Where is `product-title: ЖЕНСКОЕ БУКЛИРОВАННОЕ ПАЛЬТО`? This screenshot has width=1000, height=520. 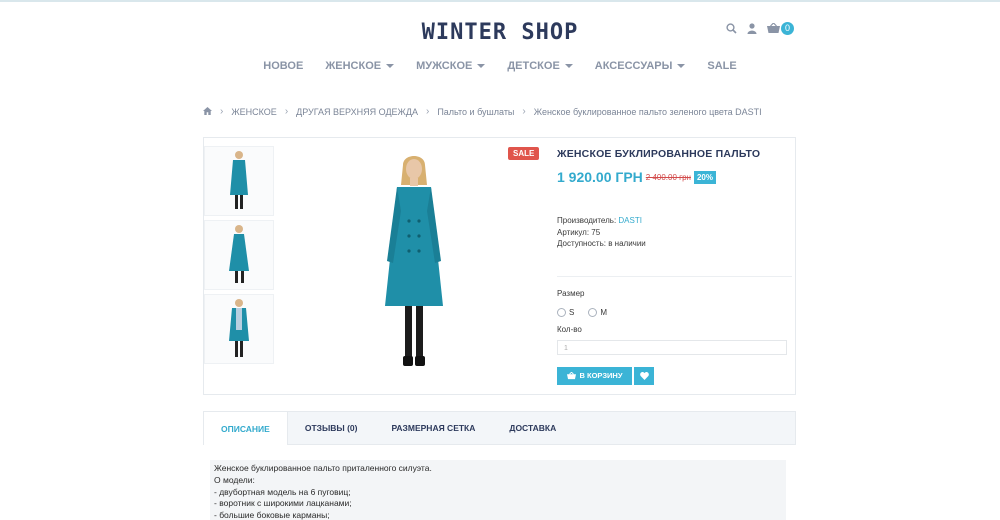
product-title: ЖЕНСКОЕ БУКЛИРОВАННОЕ ПАЛЬТО is located at coordinates (659, 154).